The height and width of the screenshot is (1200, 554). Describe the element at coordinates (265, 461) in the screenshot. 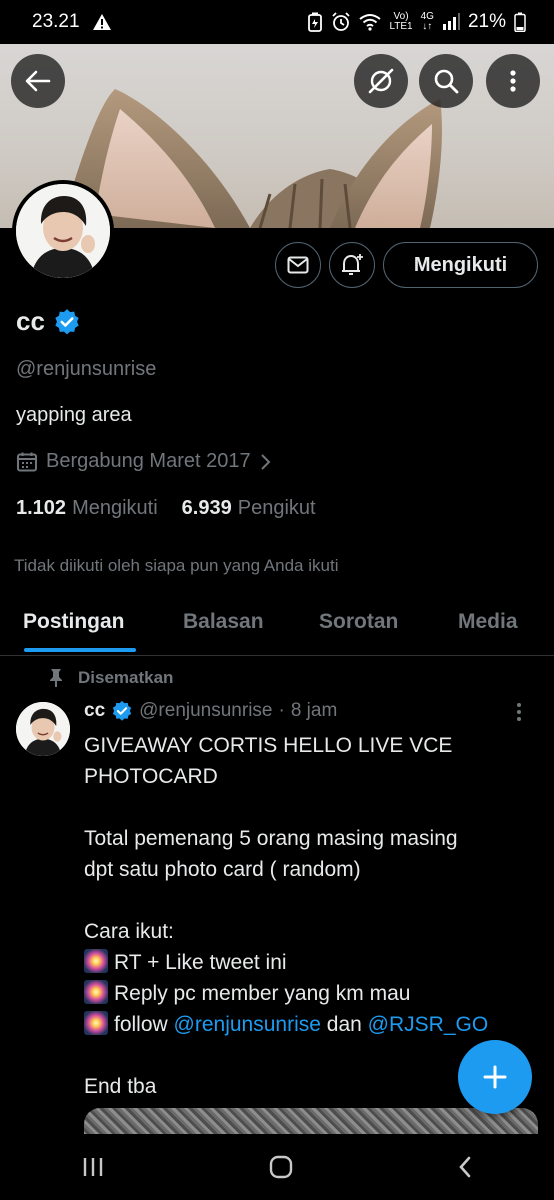

I see `chevron-right-icon` at that location.